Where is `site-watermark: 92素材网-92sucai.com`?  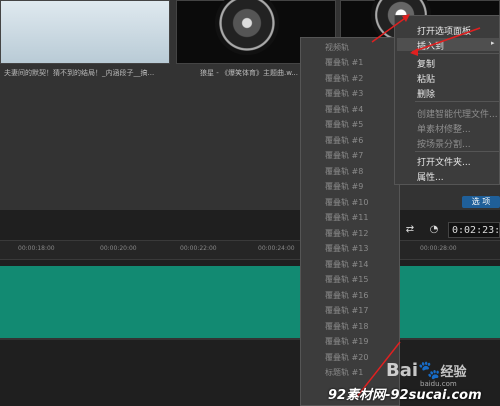
site-watermark: 92素材网-92sucai.com is located at coordinates (405, 395).